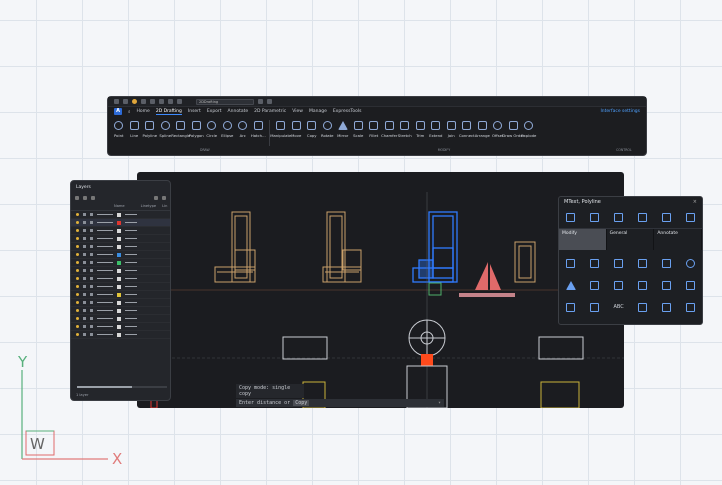 The image size is (722, 485). I want to click on search-icon: ⌕, so click(129, 112).